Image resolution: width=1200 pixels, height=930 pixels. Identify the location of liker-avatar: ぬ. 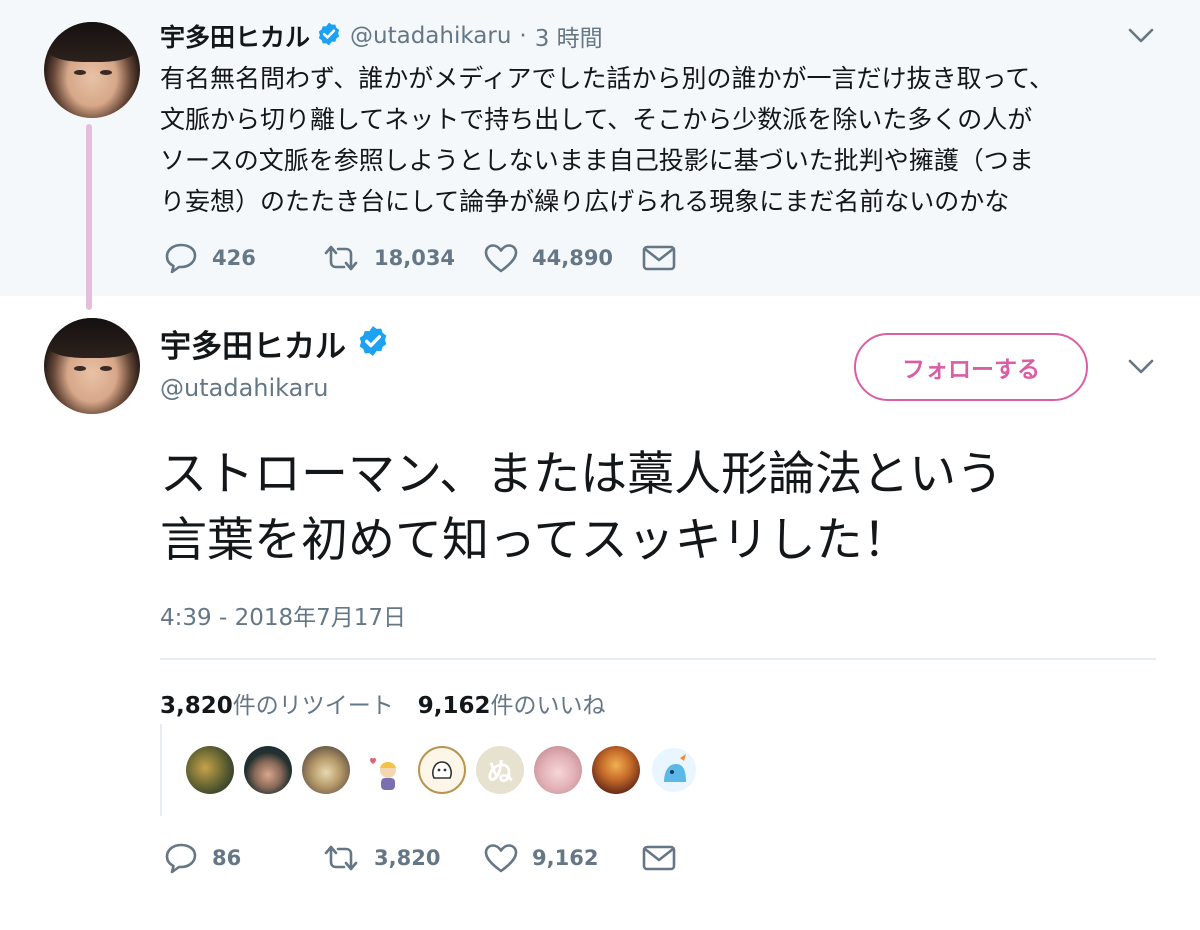
(500, 770).